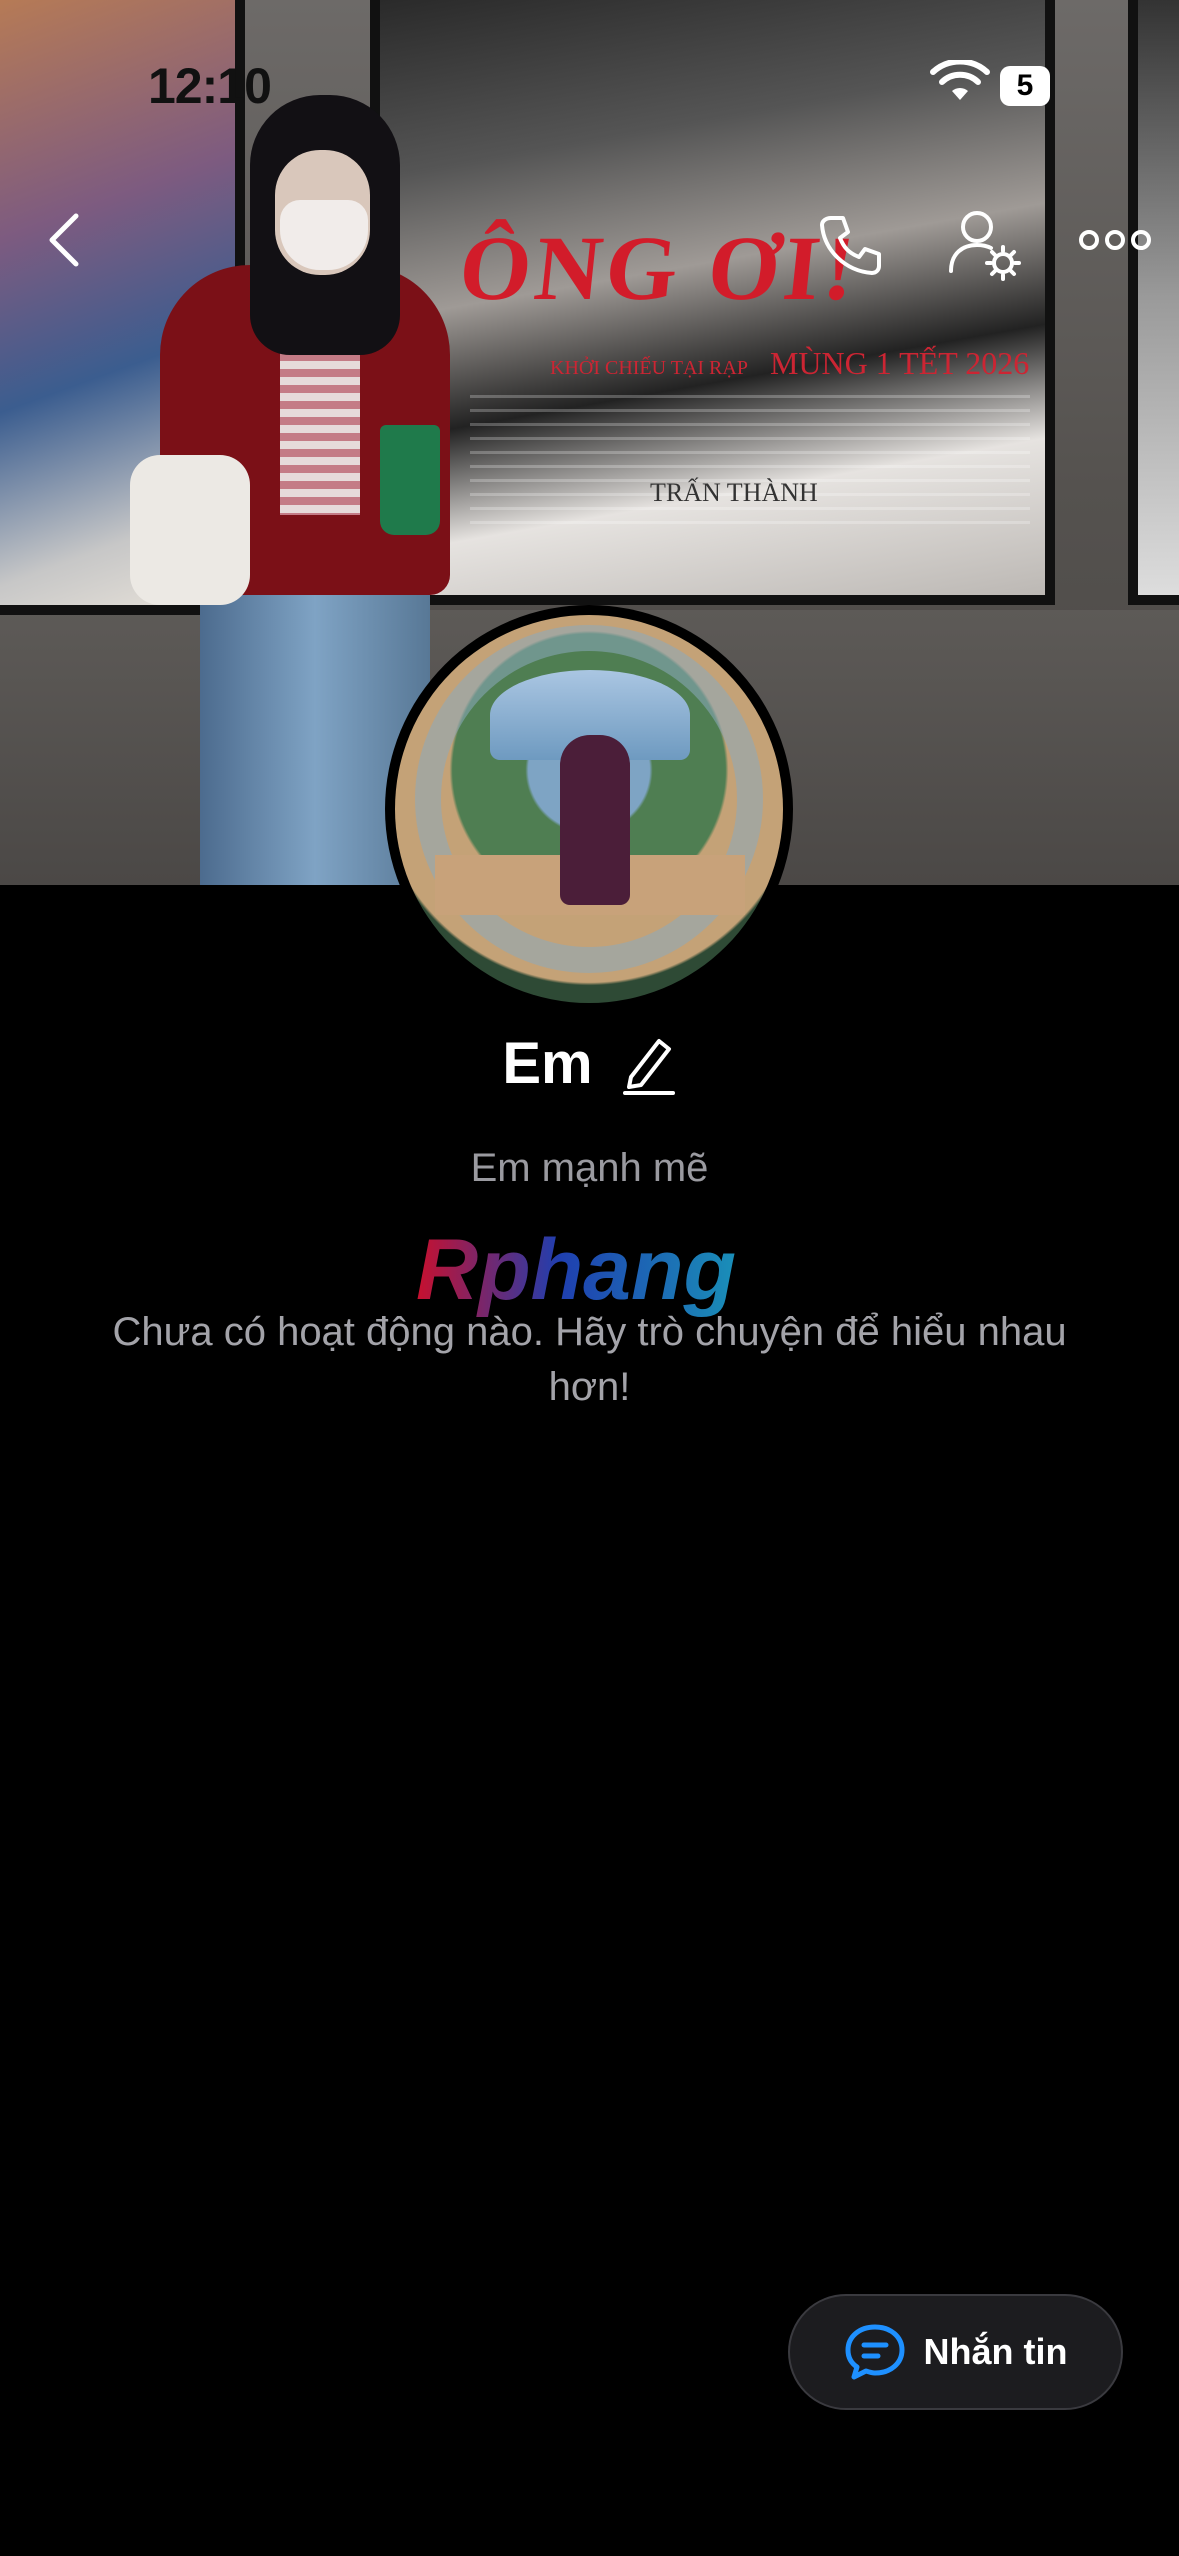 This screenshot has height=2556, width=1179. I want to click on message-button: Nhắn tin, so click(955, 2352).